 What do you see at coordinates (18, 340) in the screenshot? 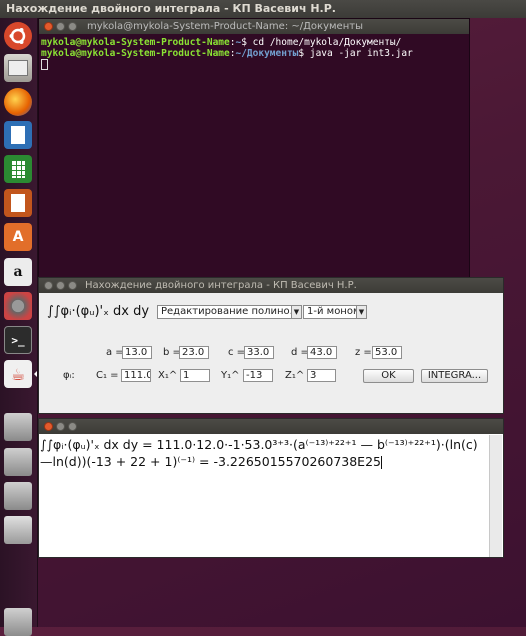
I see `terminal-icon: >_` at bounding box center [18, 340].